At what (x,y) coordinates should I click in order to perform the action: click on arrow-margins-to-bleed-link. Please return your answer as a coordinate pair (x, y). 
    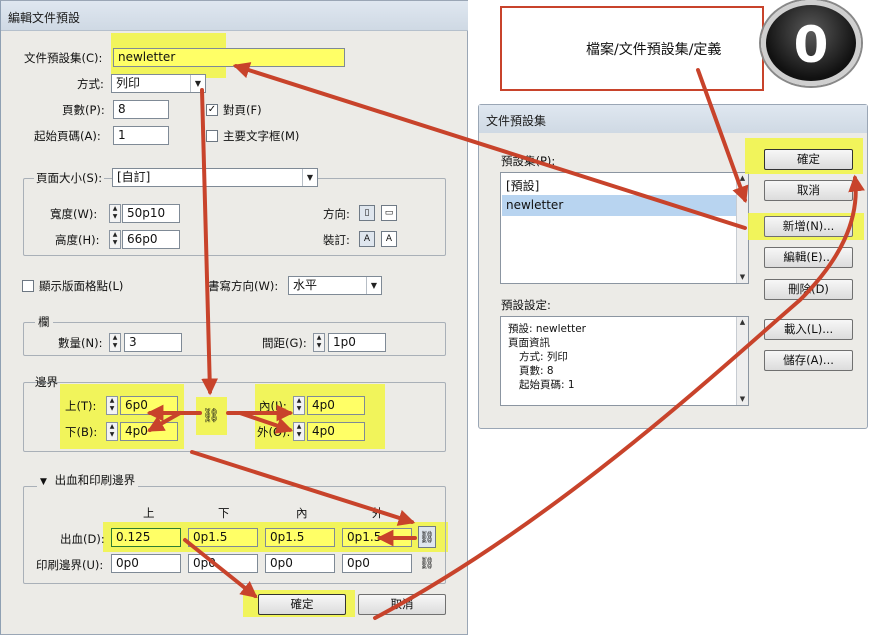
    Looking at the image, I should click on (303, 488).